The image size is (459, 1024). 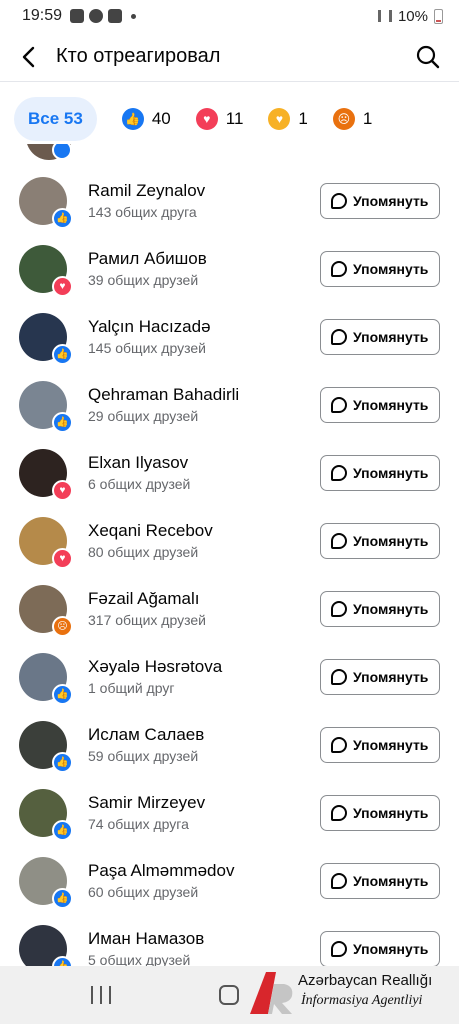 What do you see at coordinates (101, 995) in the screenshot?
I see `recent-apps-button` at bounding box center [101, 995].